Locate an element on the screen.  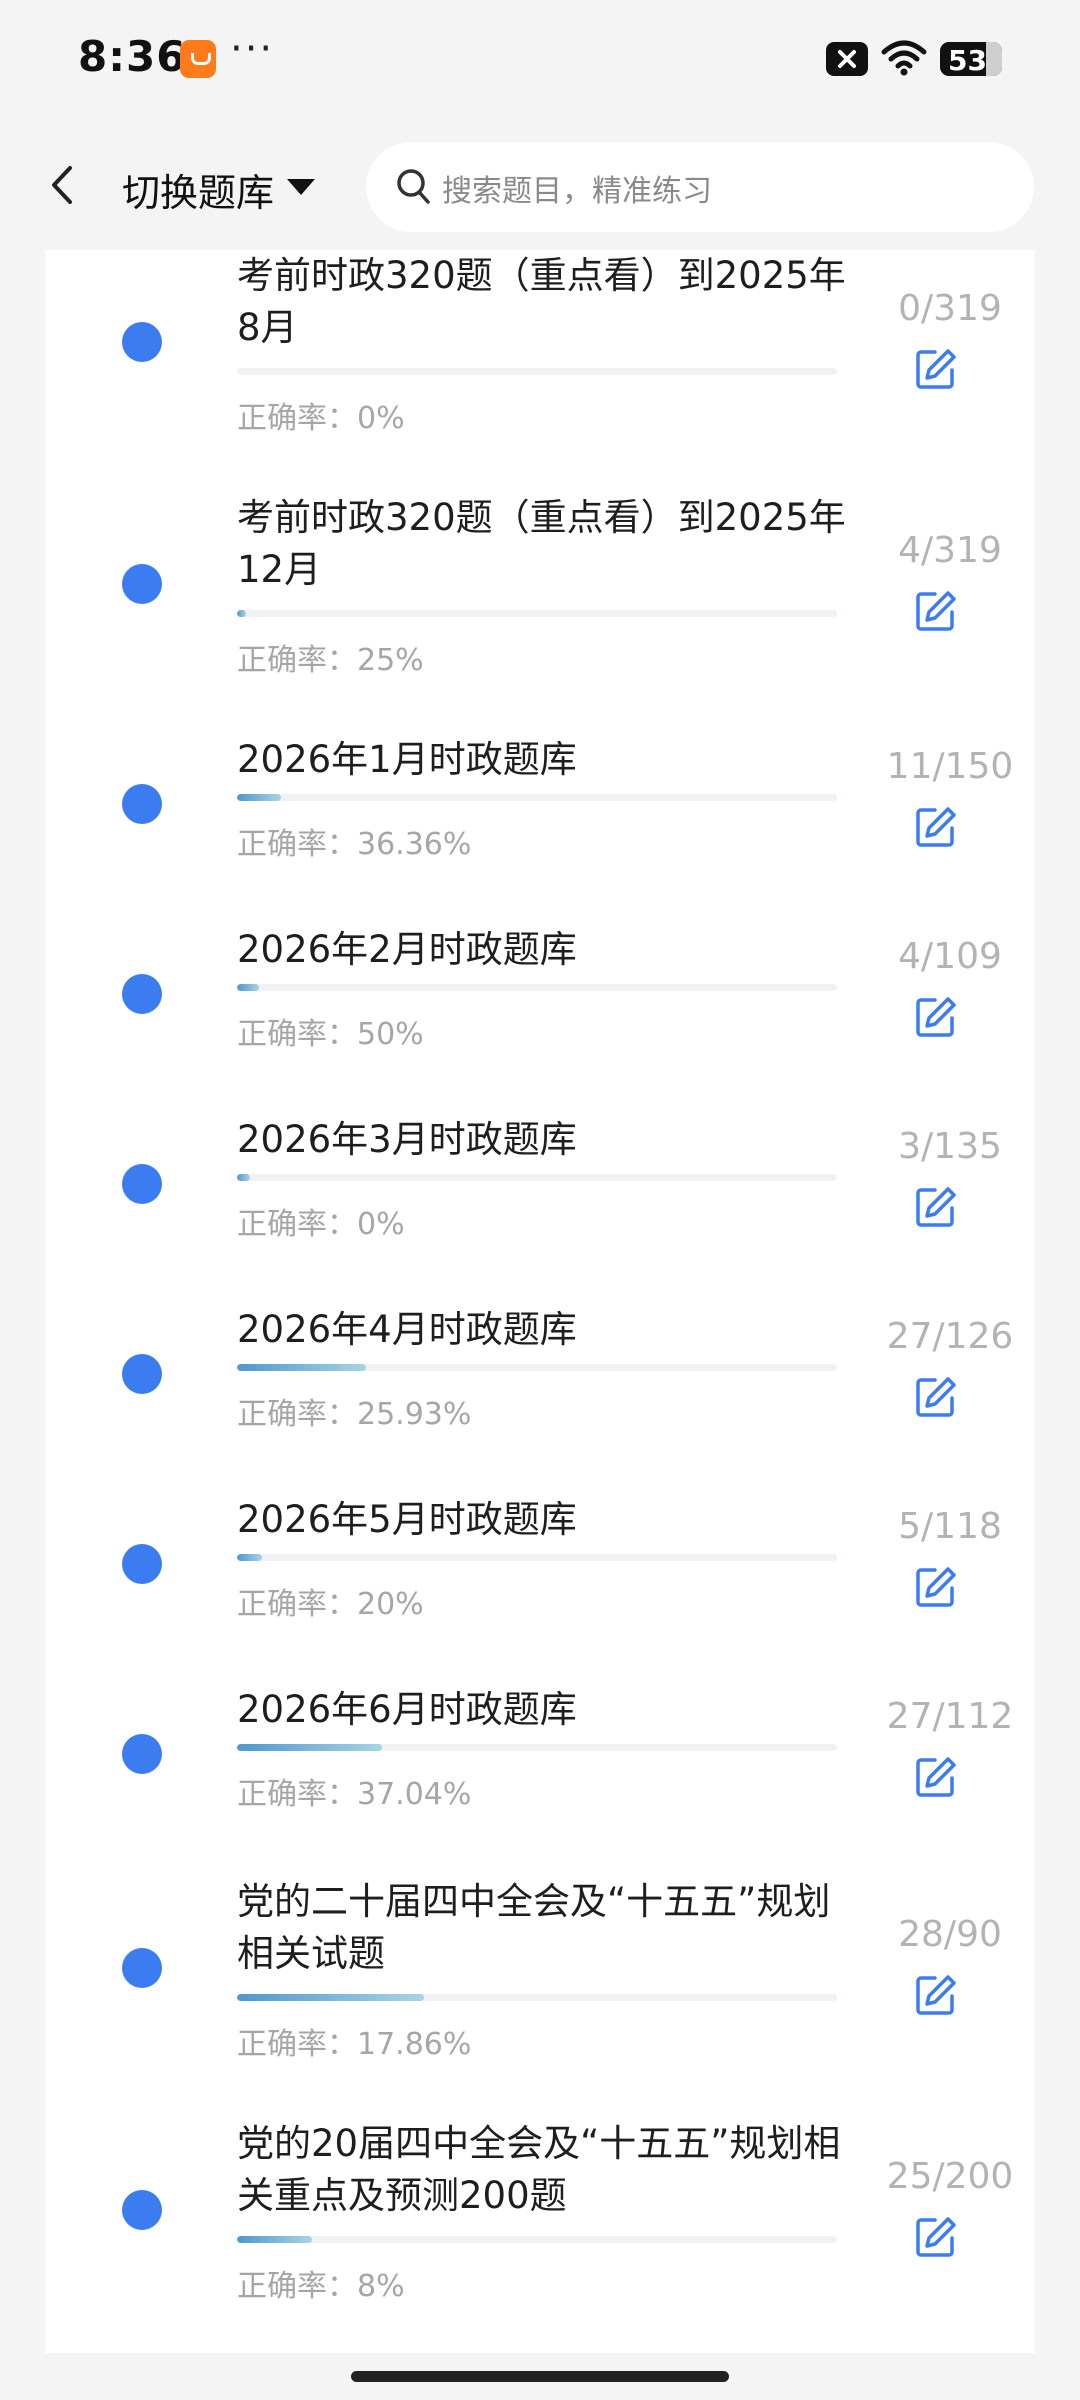
home-indicator is located at coordinates (540, 2376).